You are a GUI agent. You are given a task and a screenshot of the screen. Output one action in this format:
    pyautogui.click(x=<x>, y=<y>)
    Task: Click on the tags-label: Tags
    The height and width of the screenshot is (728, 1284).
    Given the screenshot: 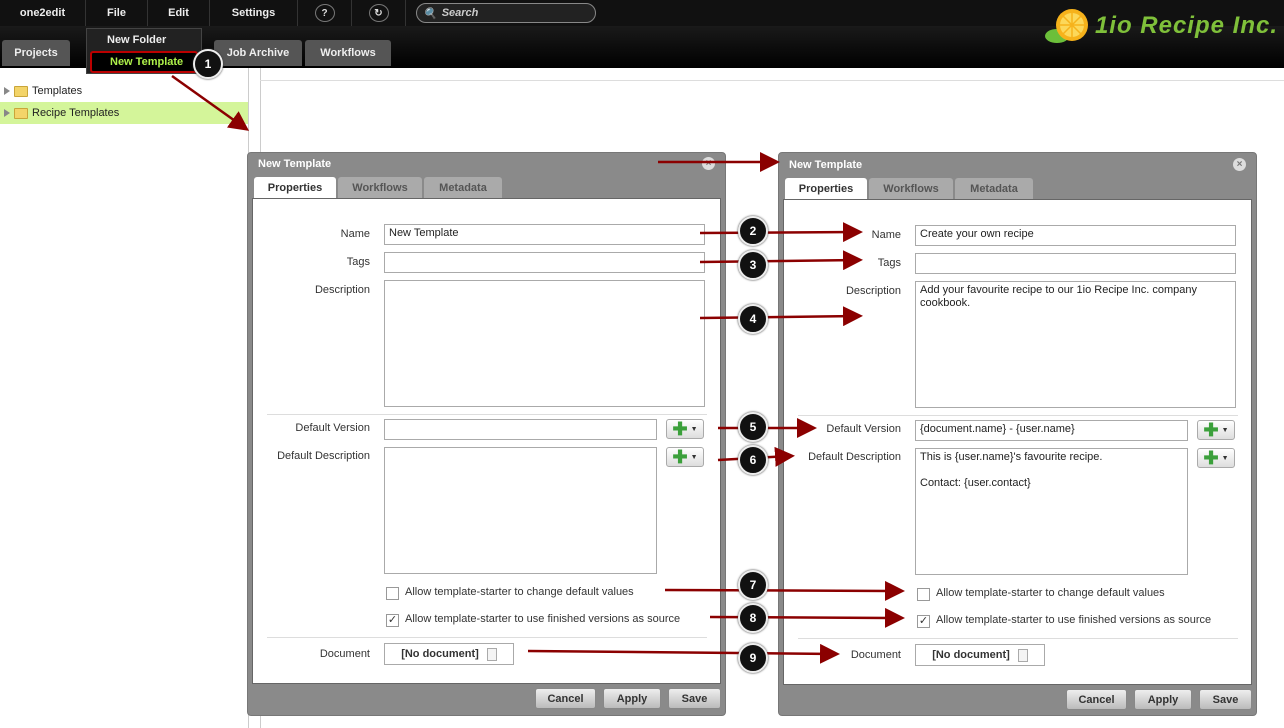 What is the action you would take?
    pyautogui.click(x=358, y=262)
    